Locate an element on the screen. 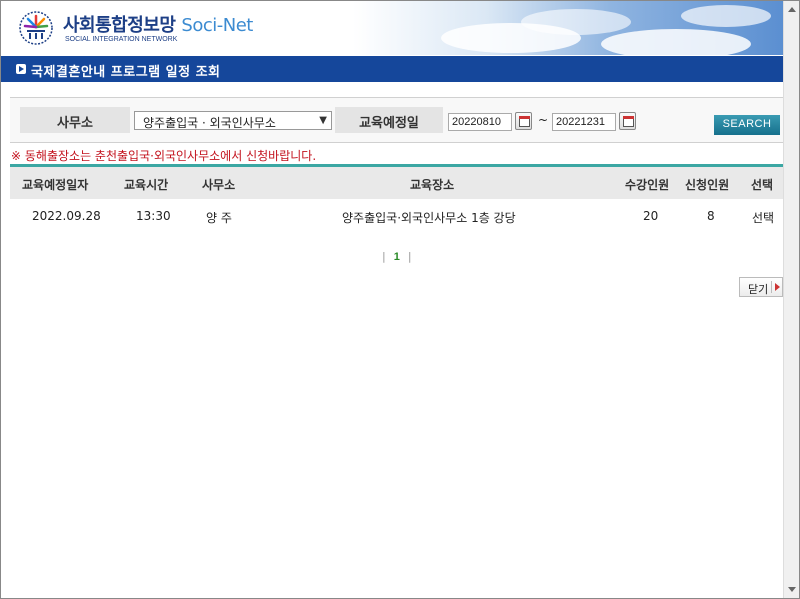  ministry-seal-icon is located at coordinates (36, 28).